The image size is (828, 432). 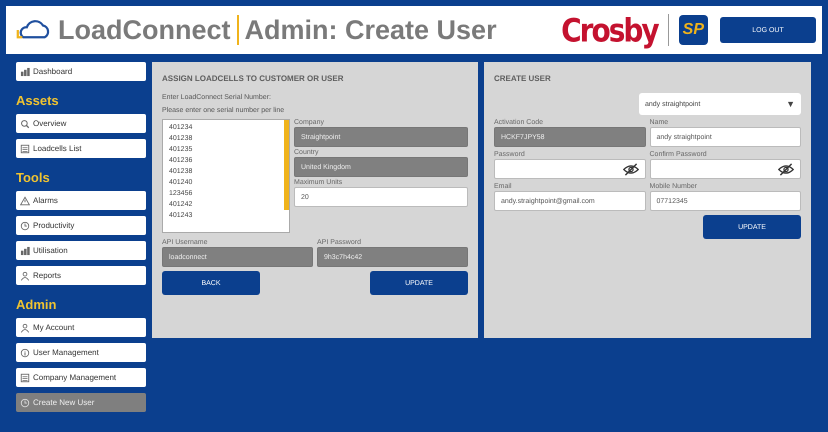 I want to click on app-name: LoadConnect, so click(x=144, y=30).